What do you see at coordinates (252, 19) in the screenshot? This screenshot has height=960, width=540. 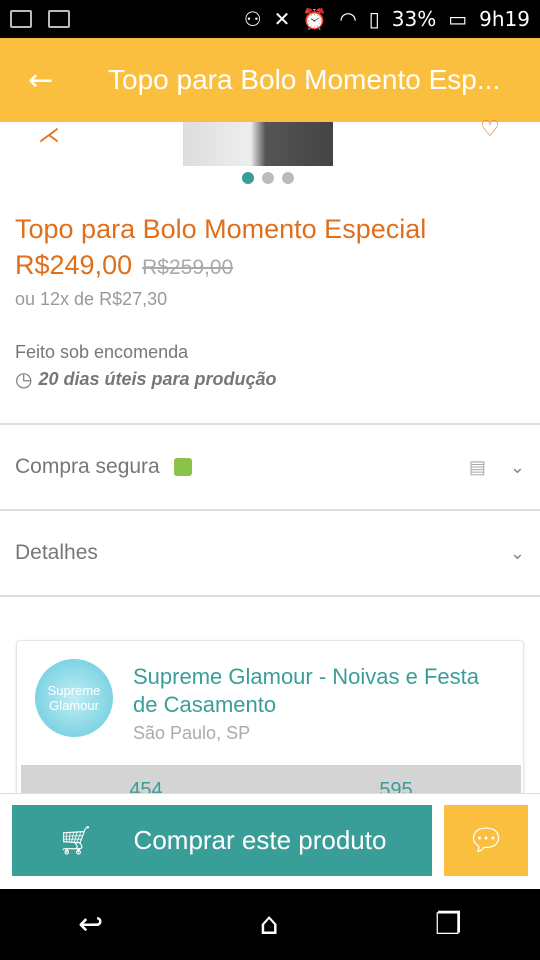 I see `usb-icon: ⚇` at bounding box center [252, 19].